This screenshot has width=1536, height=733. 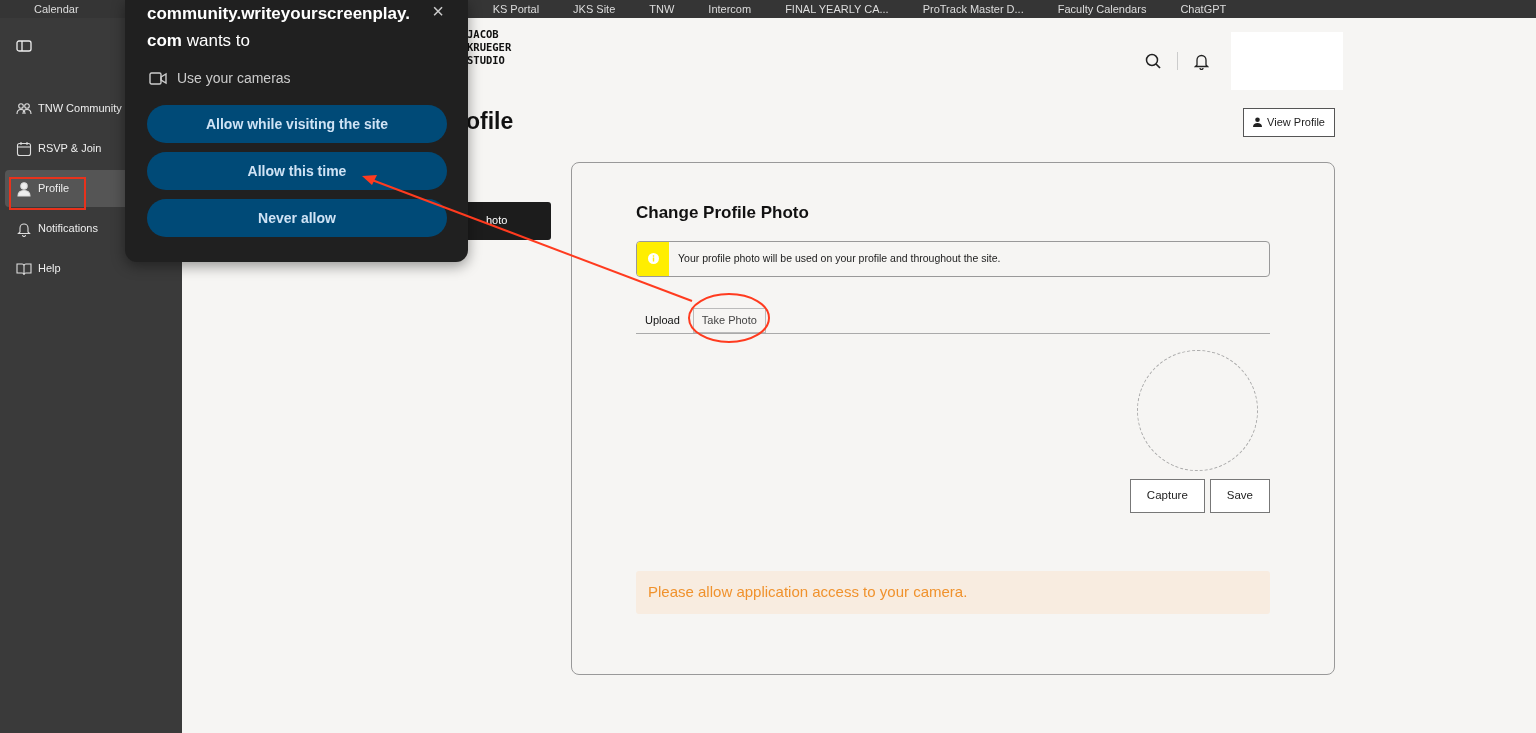 I want to click on studio-logo: JACOB KRUEGER STUDIO, so click(x=489, y=48).